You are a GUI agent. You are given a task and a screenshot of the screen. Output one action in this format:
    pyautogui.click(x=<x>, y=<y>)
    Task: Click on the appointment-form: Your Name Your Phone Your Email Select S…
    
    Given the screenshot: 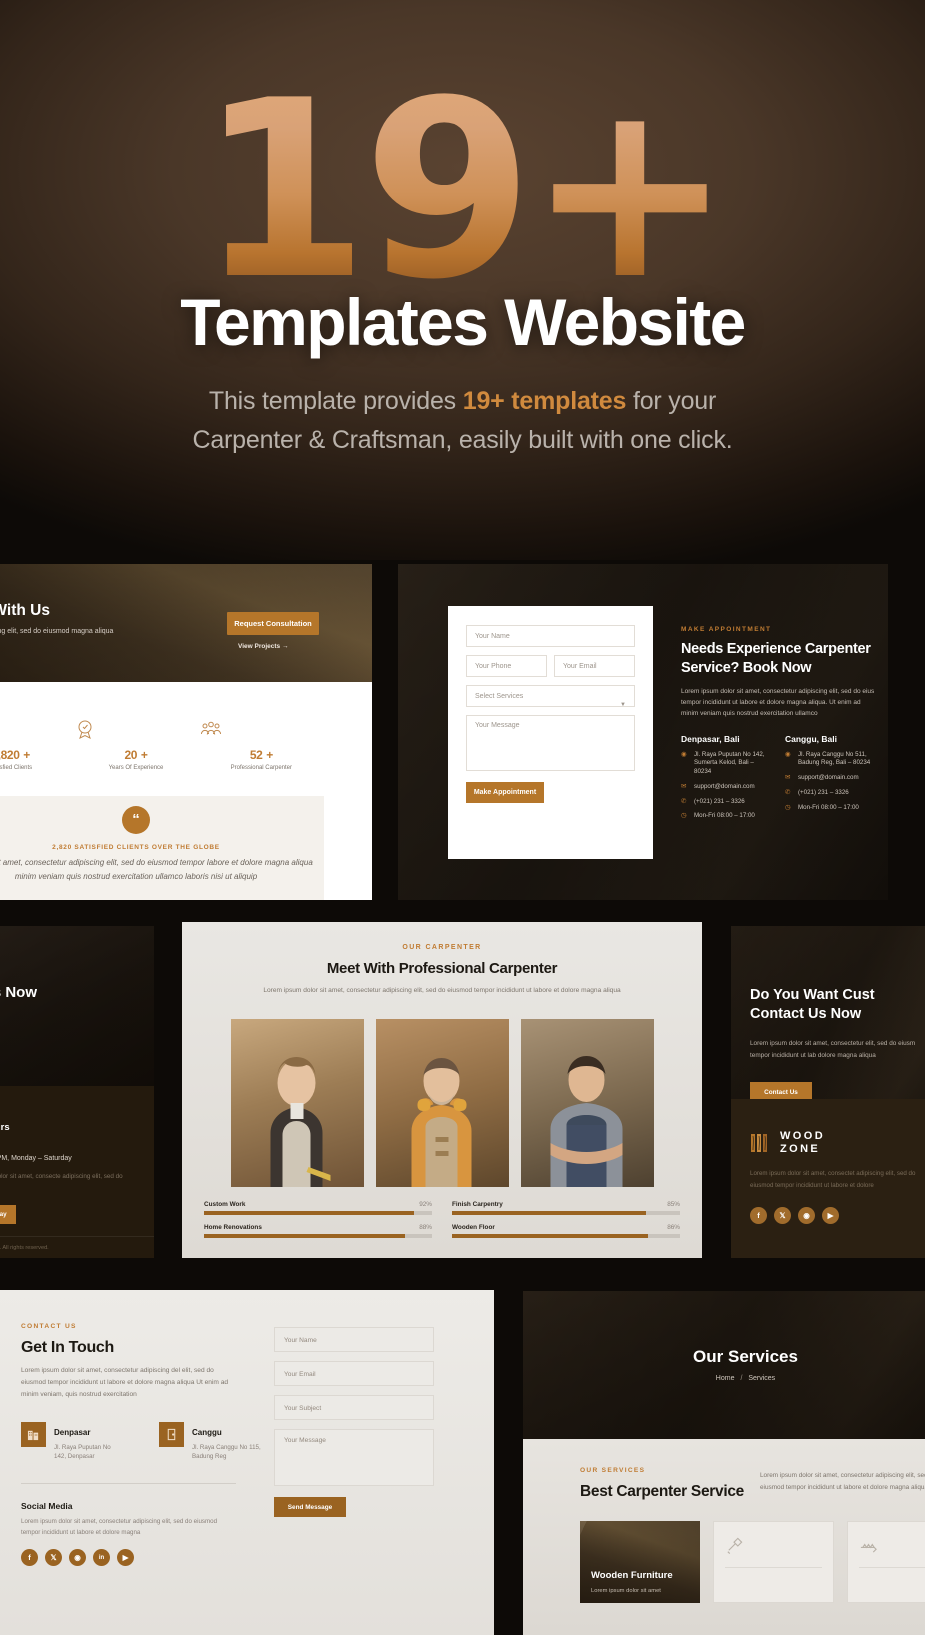 What is the action you would take?
    pyautogui.click(x=550, y=732)
    